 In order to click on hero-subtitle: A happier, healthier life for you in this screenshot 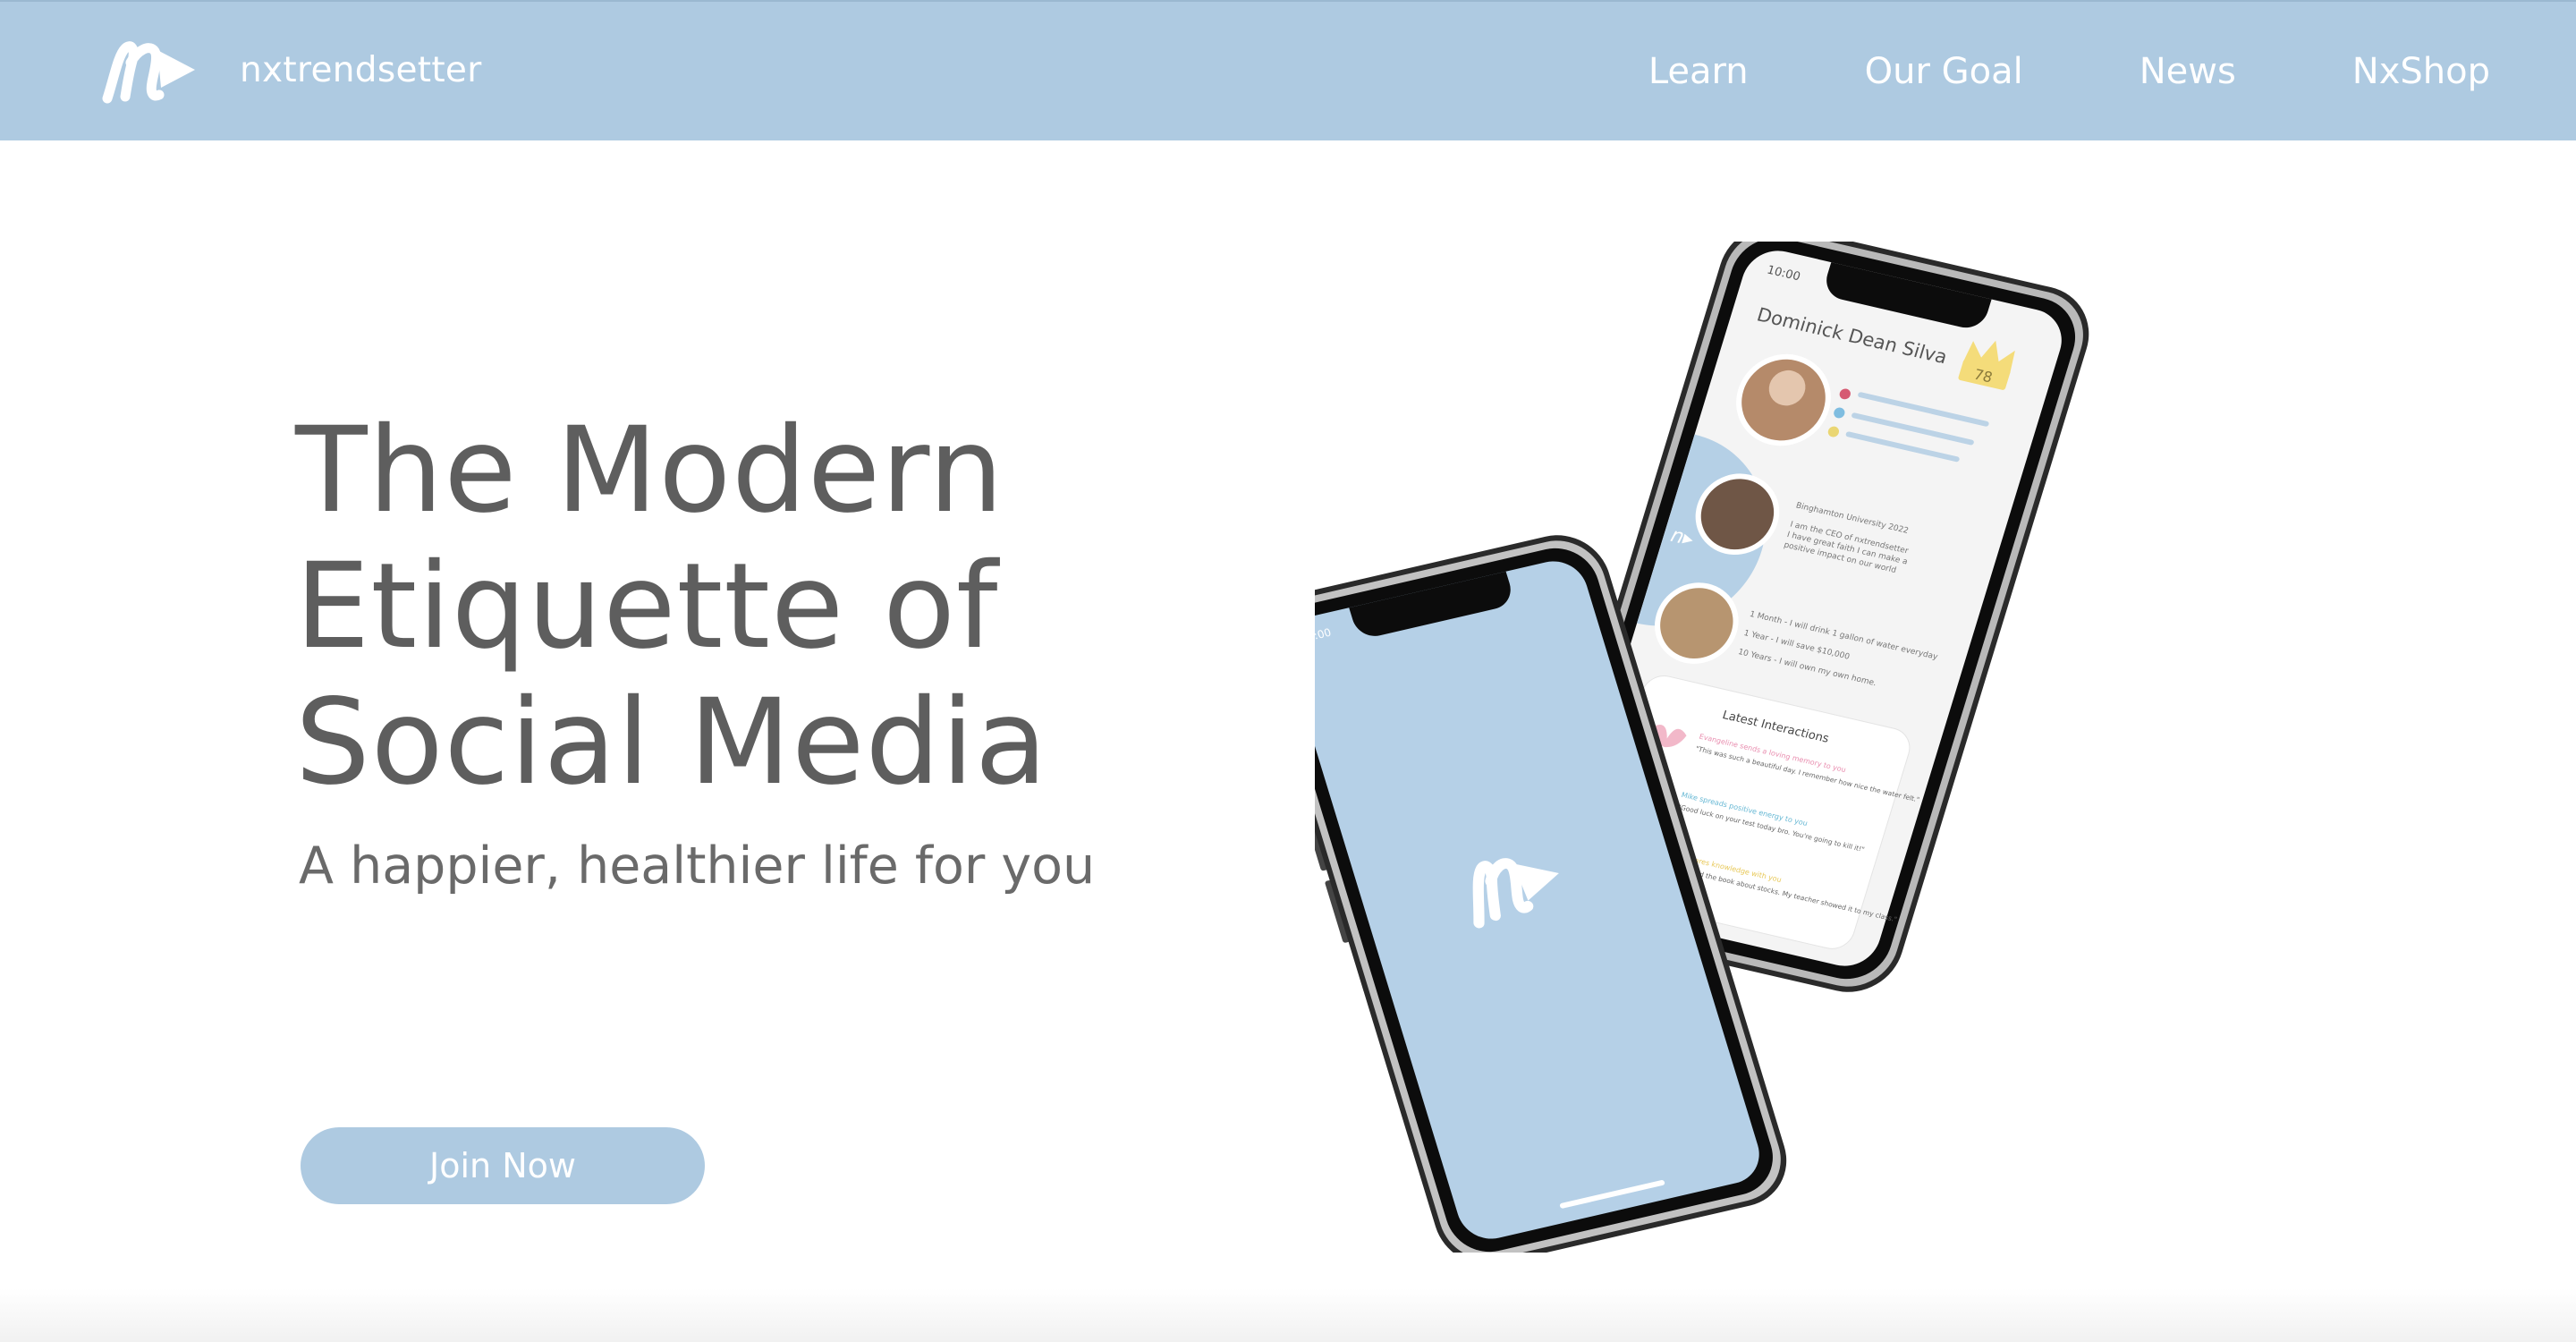, I will do `click(697, 867)`.